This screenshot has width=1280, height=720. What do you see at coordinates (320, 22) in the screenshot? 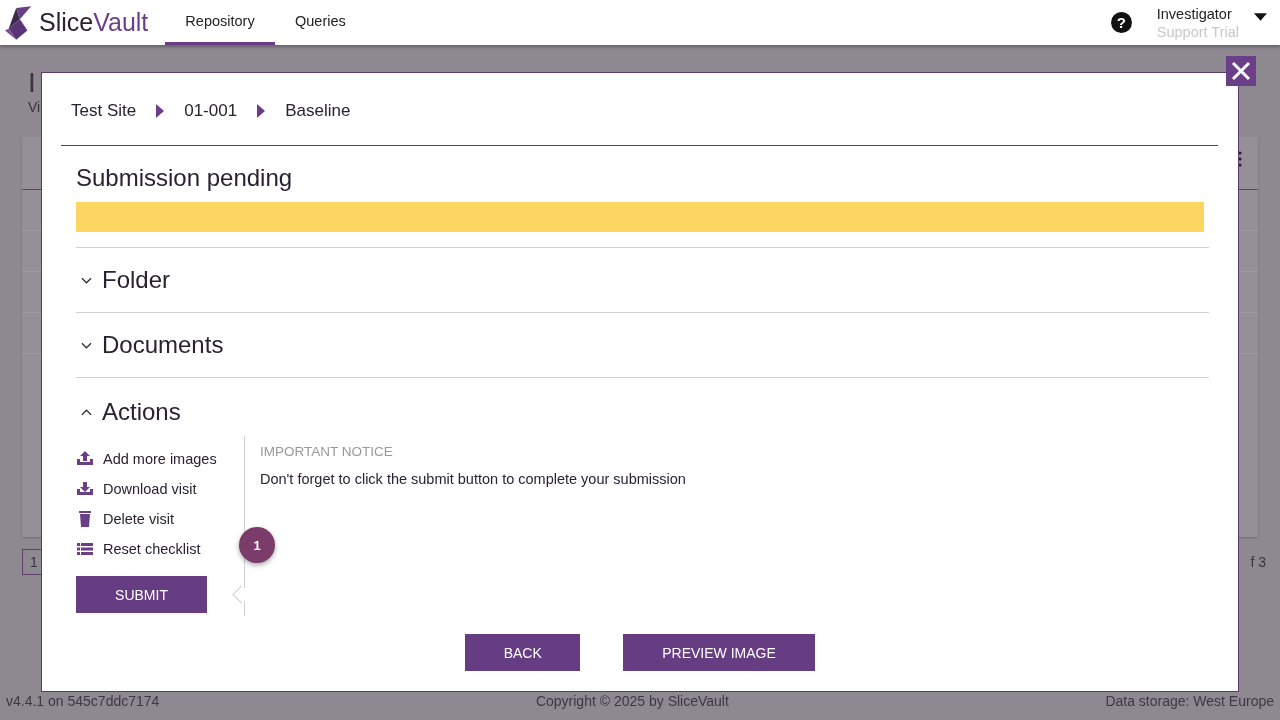
I see `nav-tab: Queries` at bounding box center [320, 22].